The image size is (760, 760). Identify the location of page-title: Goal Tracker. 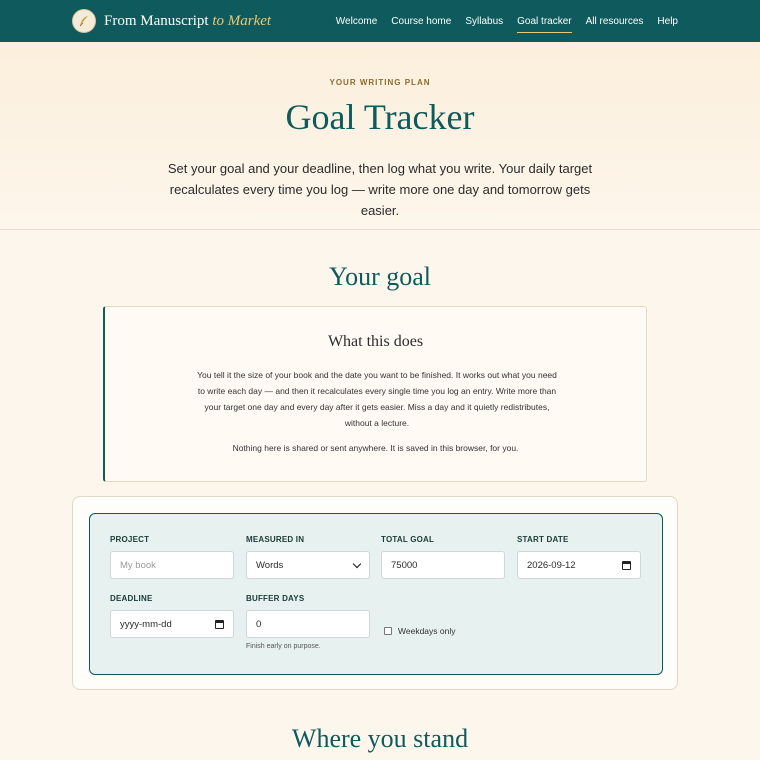
(380, 117).